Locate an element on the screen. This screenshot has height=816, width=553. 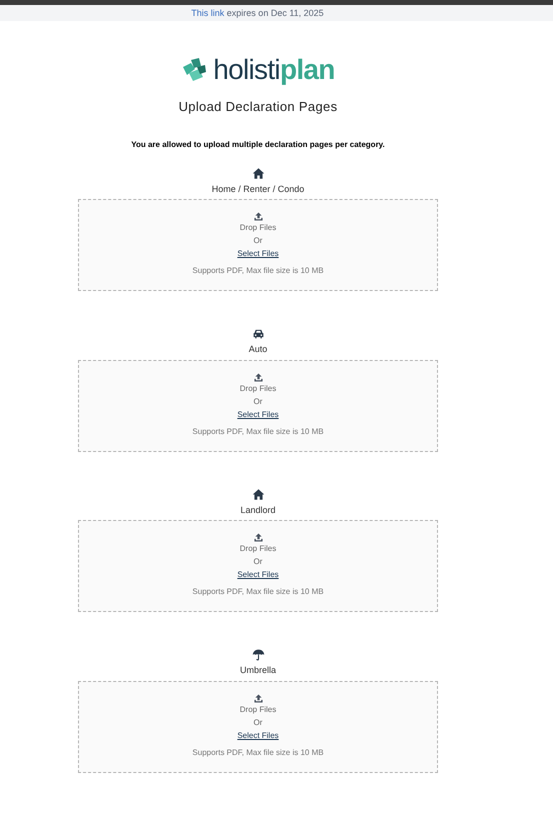
umbrella-icon is located at coordinates (258, 654).